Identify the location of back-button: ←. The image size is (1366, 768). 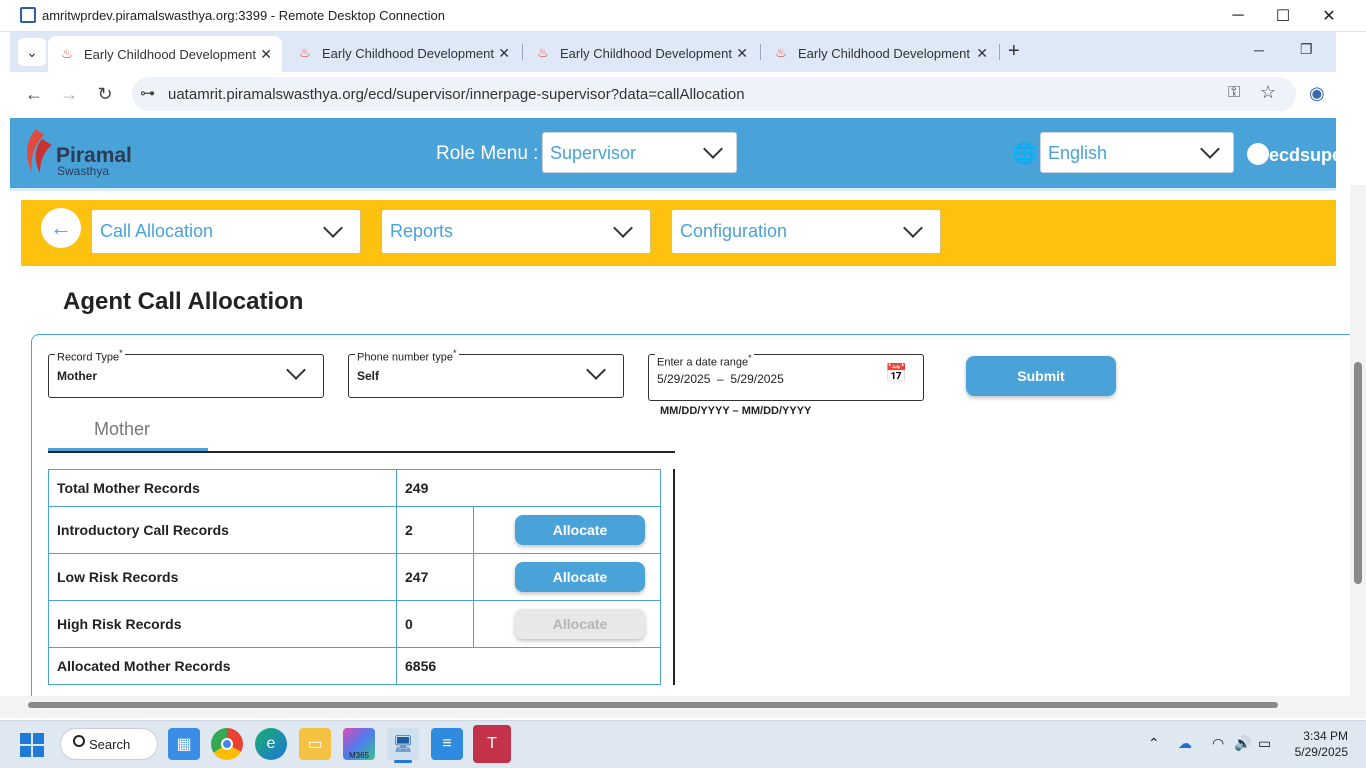
(61, 228).